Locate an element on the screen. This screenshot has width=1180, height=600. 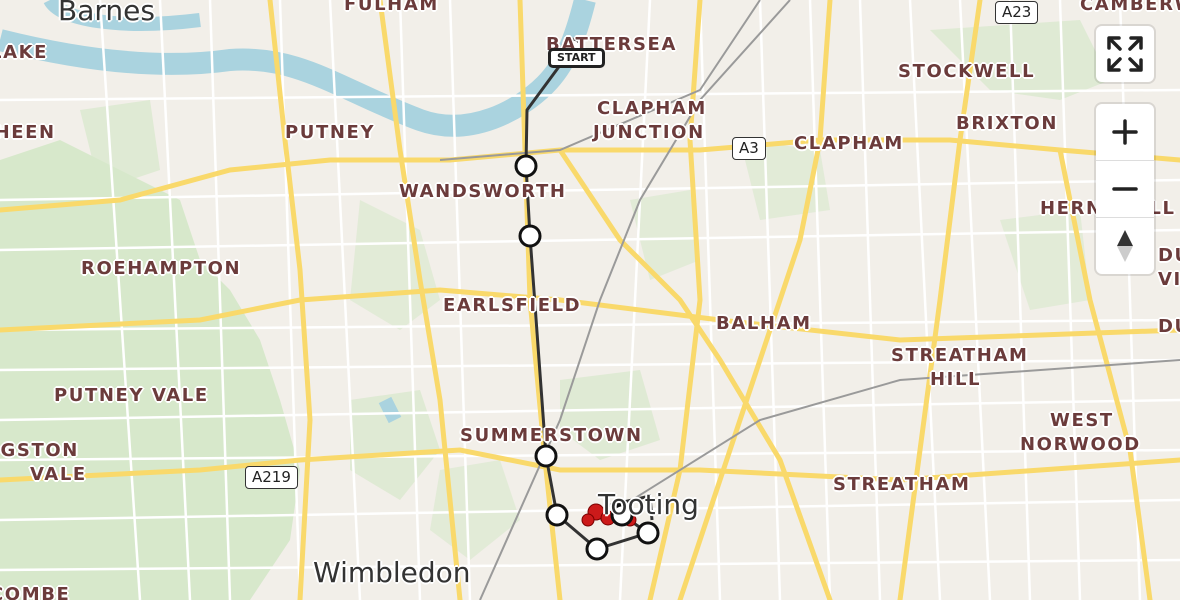
reset-bearing-button is located at coordinates (1125, 245).